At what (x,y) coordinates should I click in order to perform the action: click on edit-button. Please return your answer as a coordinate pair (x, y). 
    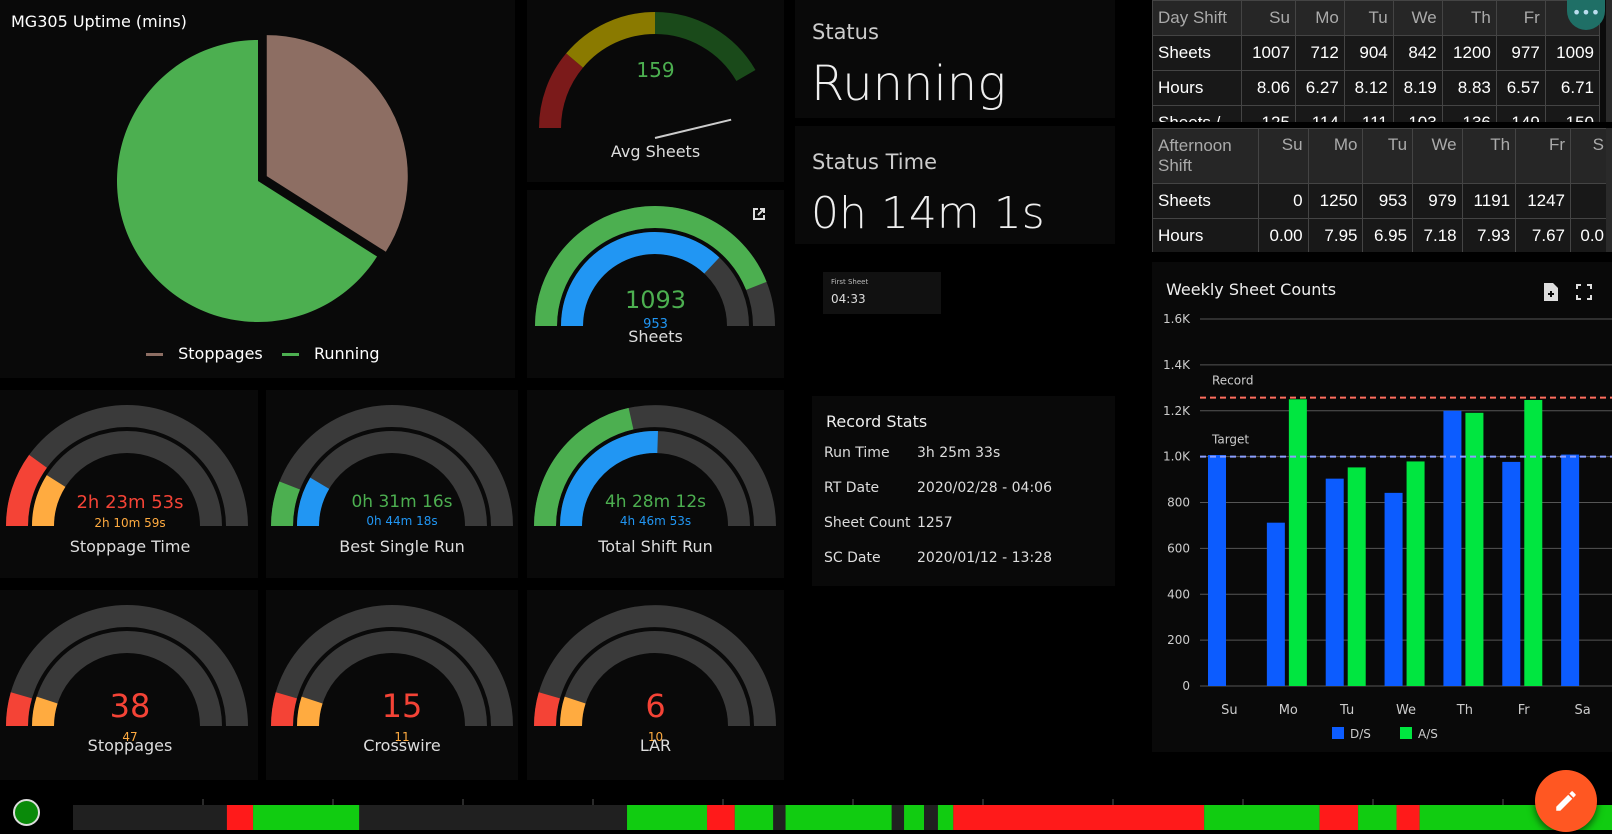
    Looking at the image, I should click on (1566, 801).